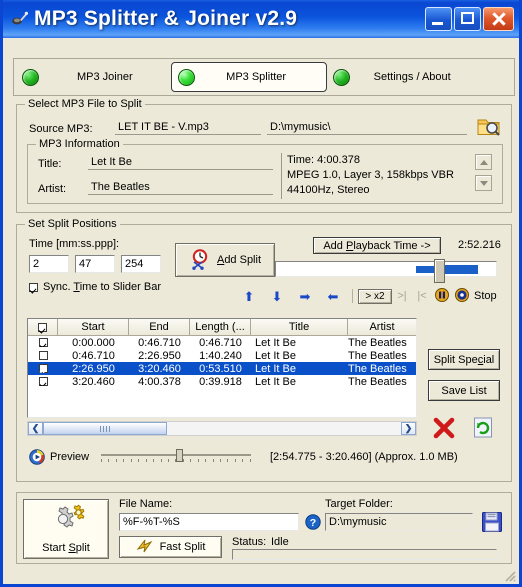 This screenshot has height=587, width=522. What do you see at coordinates (464, 359) in the screenshot?
I see `split-special-button: Split Special` at bounding box center [464, 359].